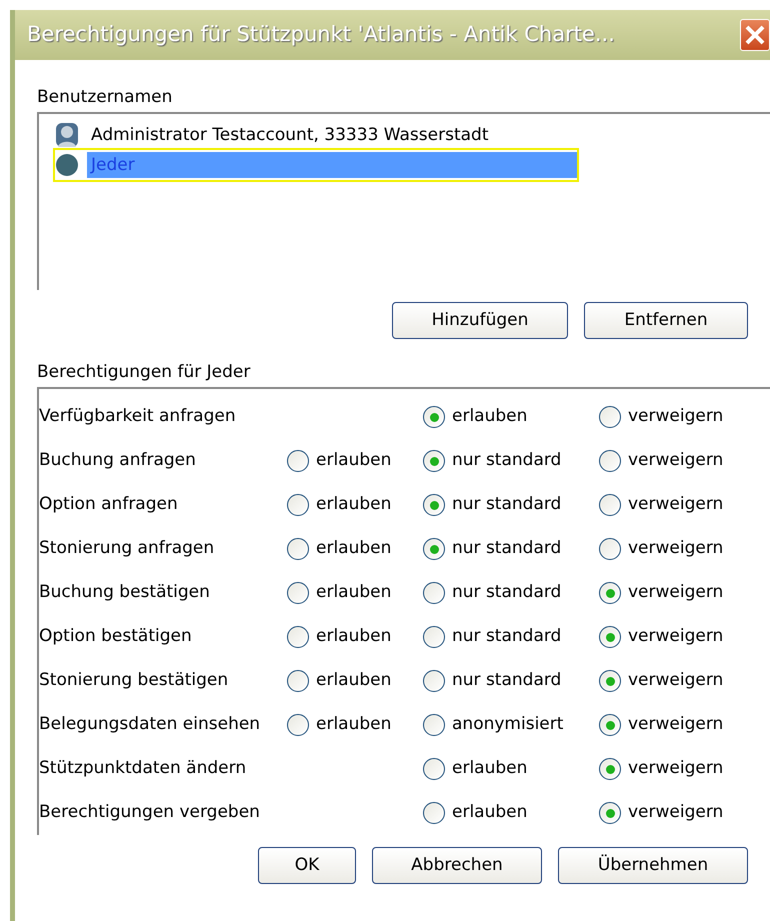 This screenshot has height=921, width=770. What do you see at coordinates (150, 724) in the screenshot?
I see `permission-label: Belegungsdaten einsehen` at bounding box center [150, 724].